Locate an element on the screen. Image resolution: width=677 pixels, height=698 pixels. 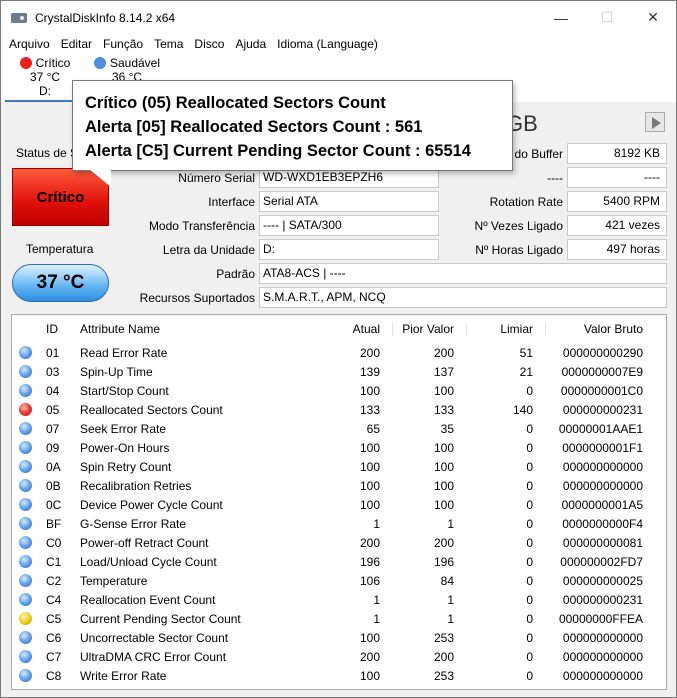
raw-value: 0000000007E9 is located at coordinates (602, 371).